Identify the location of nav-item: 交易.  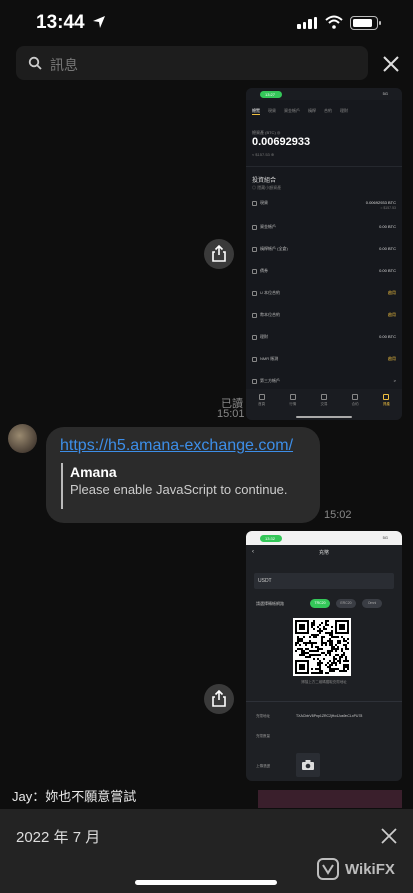
(323, 400).